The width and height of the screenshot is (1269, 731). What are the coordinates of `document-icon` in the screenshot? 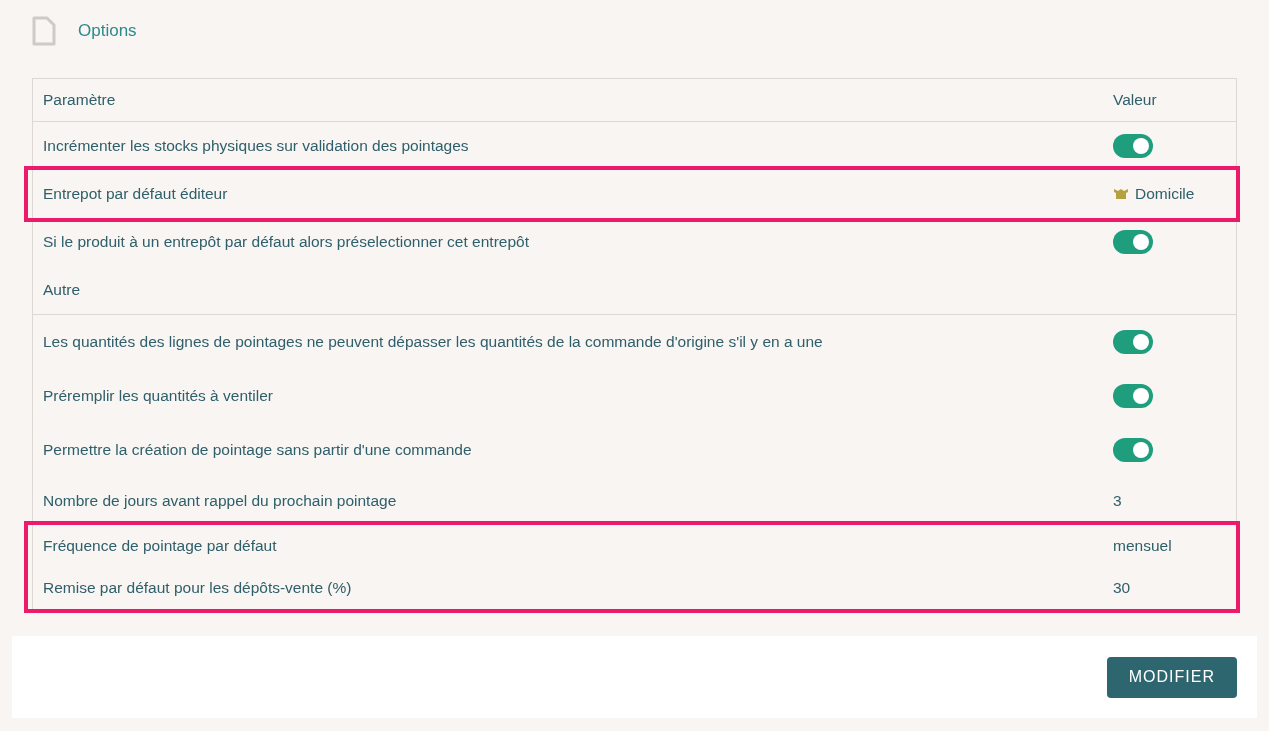 It's located at (44, 31).